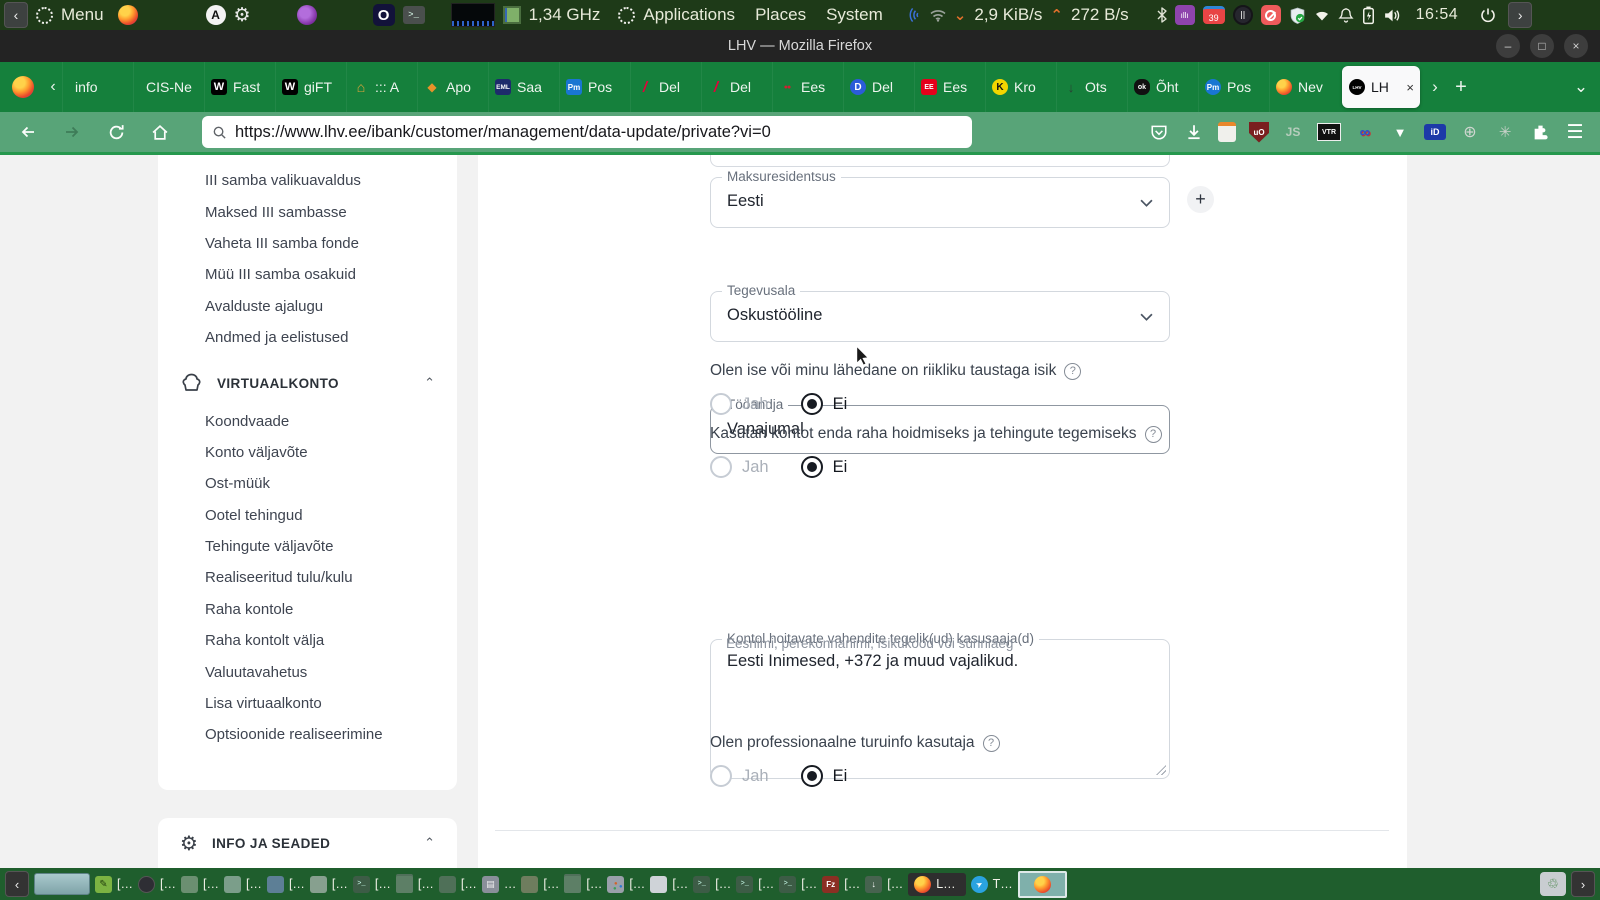 This screenshot has height=900, width=1600. I want to click on ublock-origin-icon: uO, so click(1259, 132).